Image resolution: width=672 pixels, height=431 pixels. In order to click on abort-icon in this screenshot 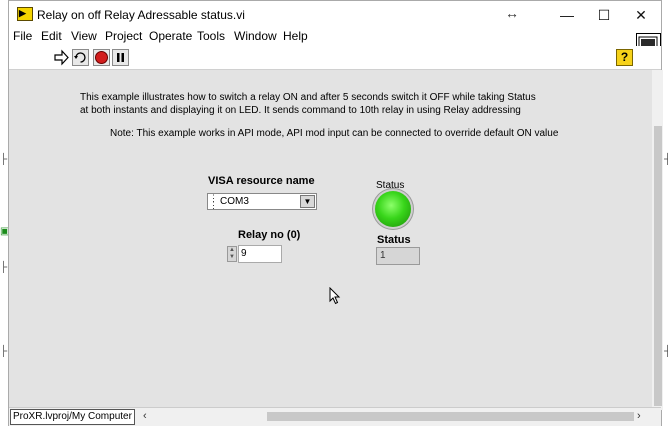, I will do `click(101, 57)`.